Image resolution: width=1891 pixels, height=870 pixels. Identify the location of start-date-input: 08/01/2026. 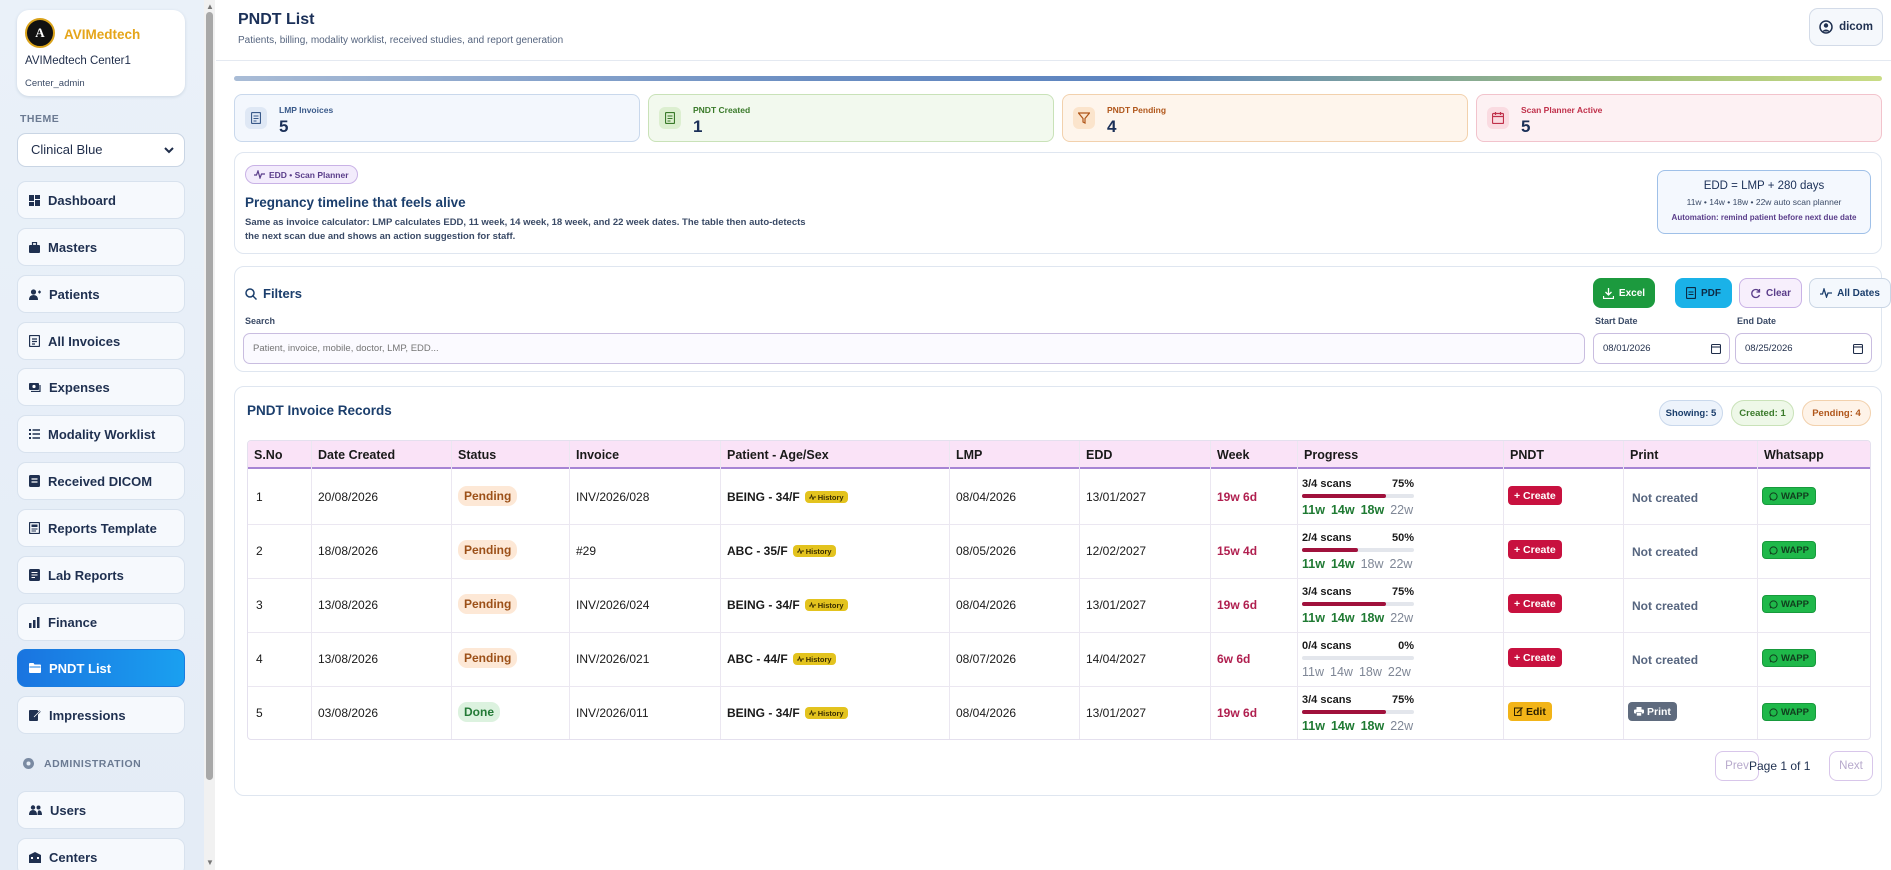
(1661, 348).